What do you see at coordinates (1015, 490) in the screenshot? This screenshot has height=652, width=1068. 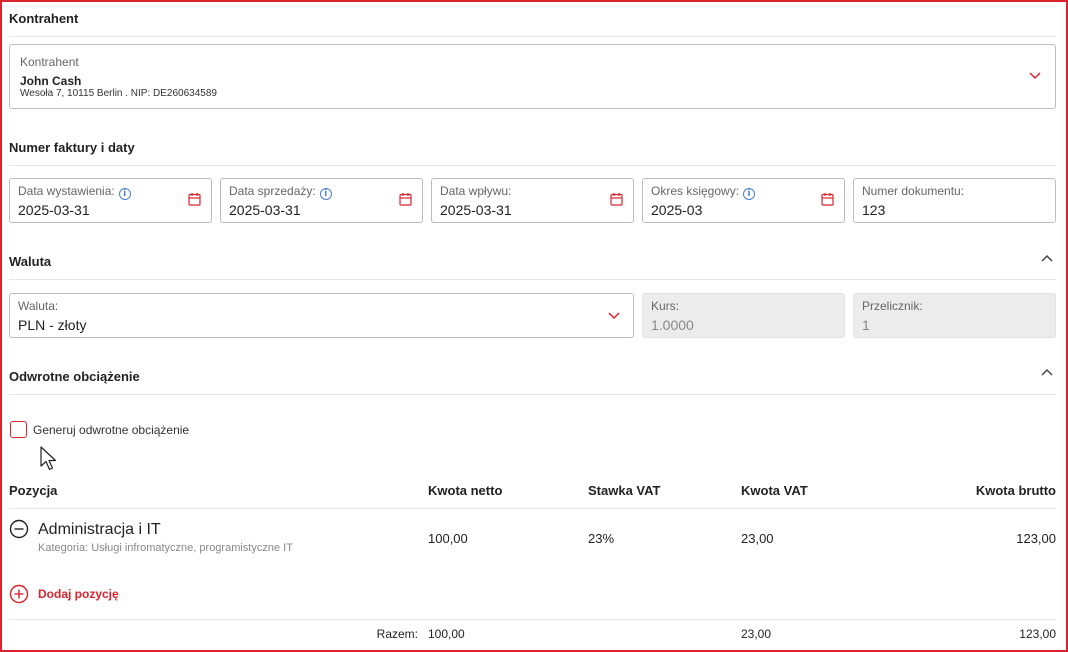 I see `column-header-gross: Kwota brutto` at bounding box center [1015, 490].